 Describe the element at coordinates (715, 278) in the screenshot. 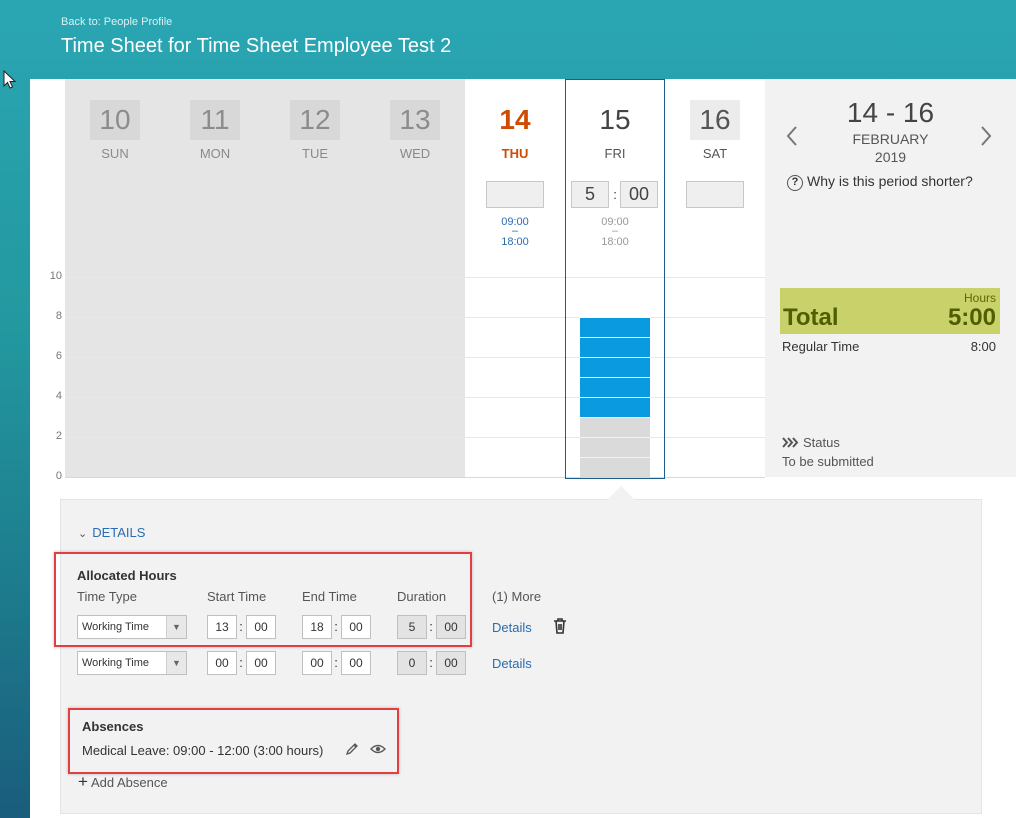

I see `day-sat: 16 SAT` at that location.